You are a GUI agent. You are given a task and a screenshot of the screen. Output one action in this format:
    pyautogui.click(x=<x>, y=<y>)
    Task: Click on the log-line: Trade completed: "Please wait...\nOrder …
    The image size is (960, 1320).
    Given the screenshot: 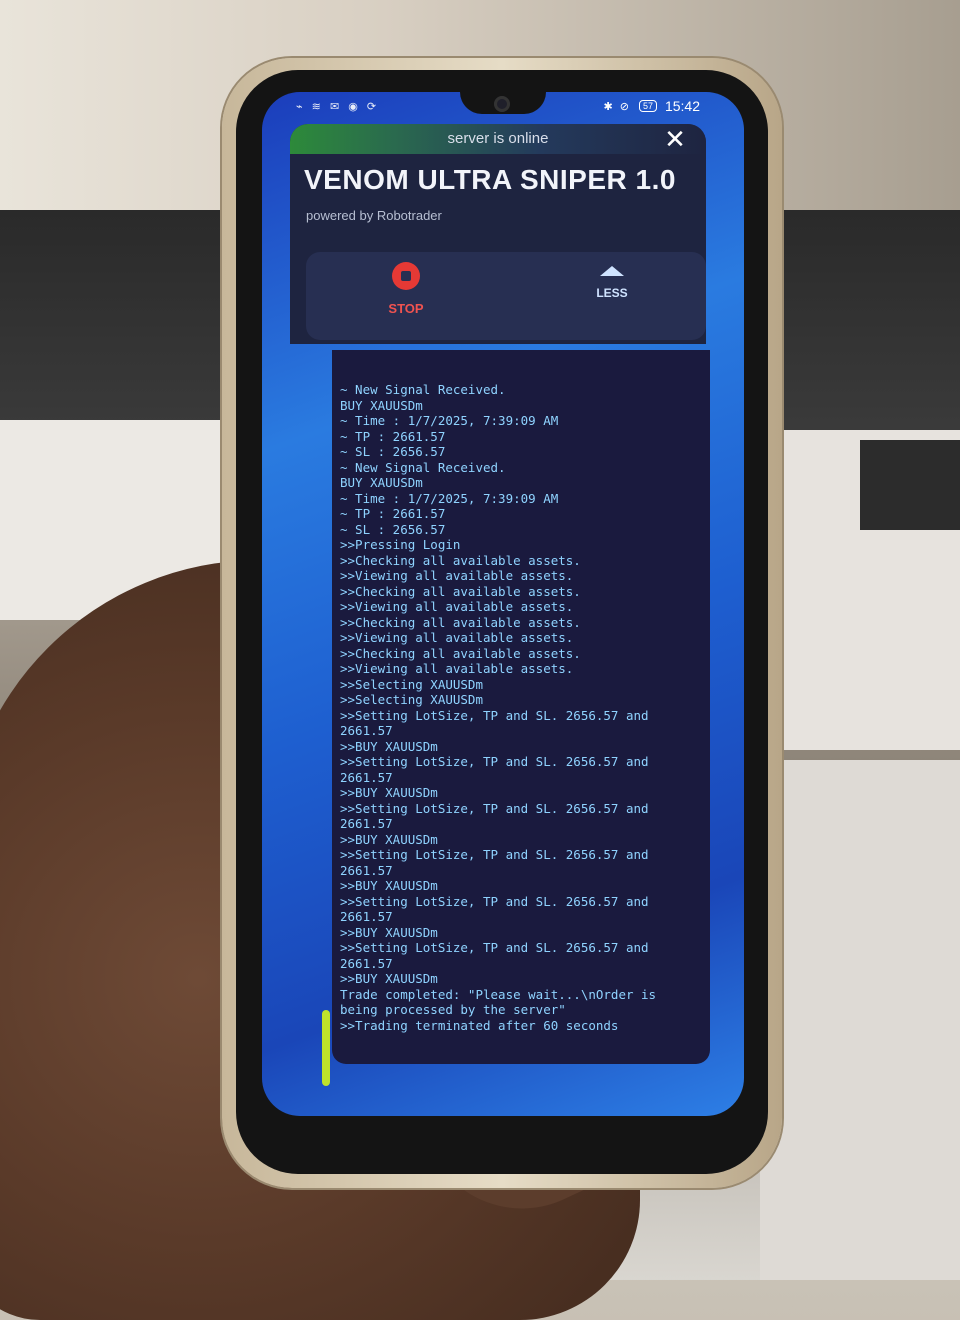 What is the action you would take?
    pyautogui.click(x=502, y=1002)
    